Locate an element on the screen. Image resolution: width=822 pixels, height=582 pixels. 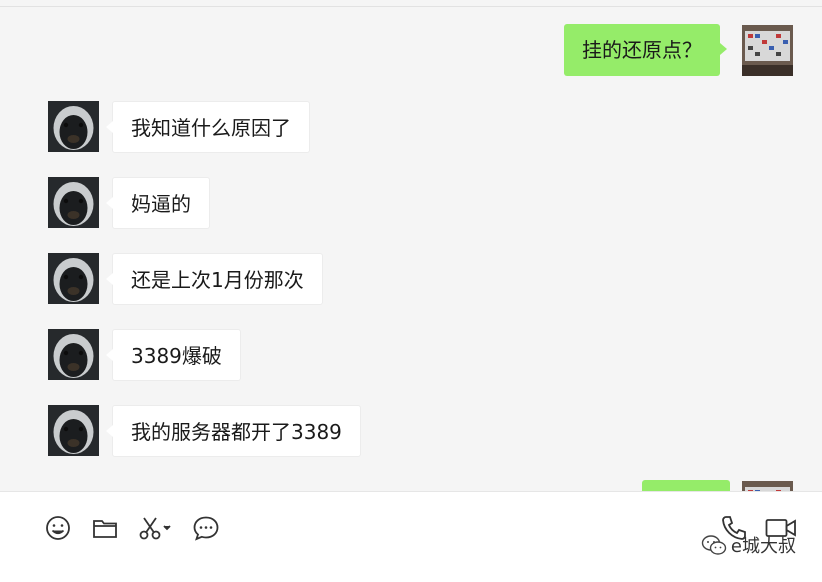
message-bubble: 我的服务器都开了3389 is located at coordinates (233, 431).